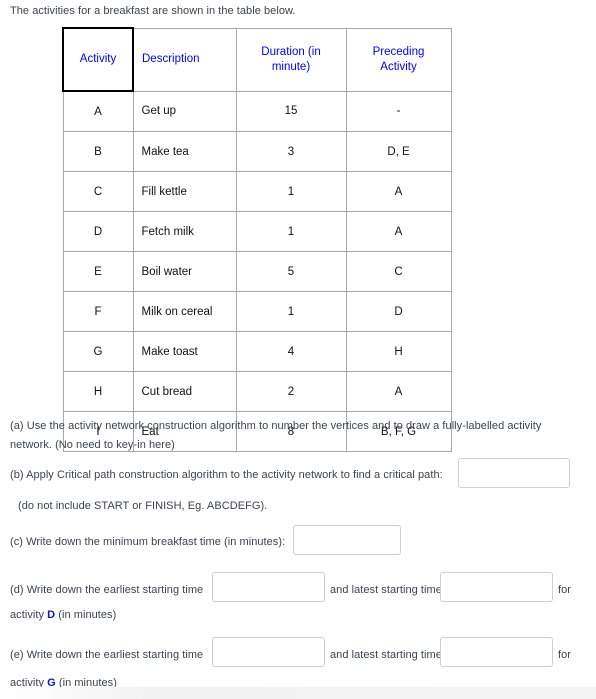 The image size is (596, 699). What do you see at coordinates (386, 655) in the screenshot?
I see `question-e-middle-label: and latest starting time` at bounding box center [386, 655].